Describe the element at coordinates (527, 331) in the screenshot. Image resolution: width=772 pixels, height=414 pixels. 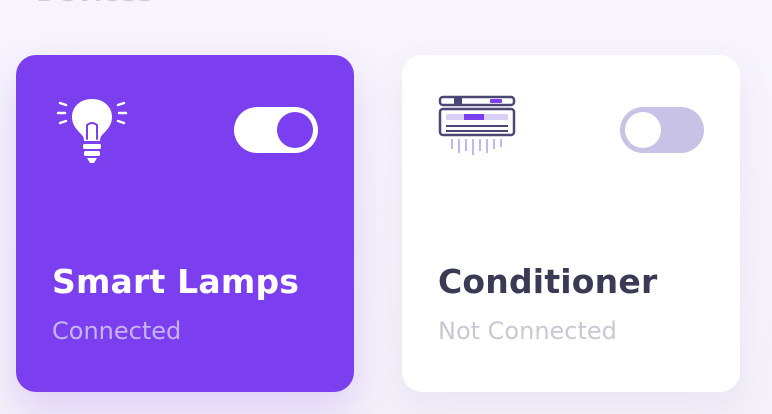
I see `device-status: Not Connected` at that location.